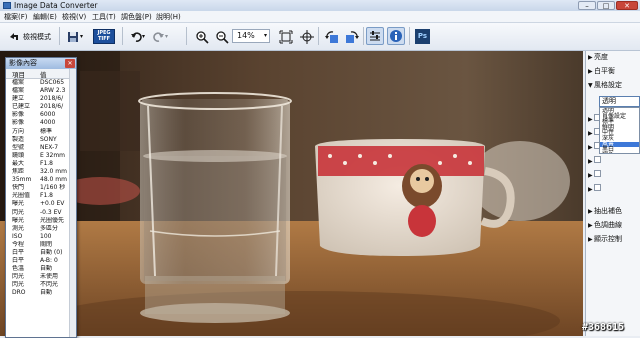 Image resolution: width=640 pixels, height=338 pixels. What do you see at coordinates (53, 188) in the screenshot?
I see `info-row-value: 1/160 秒` at bounding box center [53, 188].